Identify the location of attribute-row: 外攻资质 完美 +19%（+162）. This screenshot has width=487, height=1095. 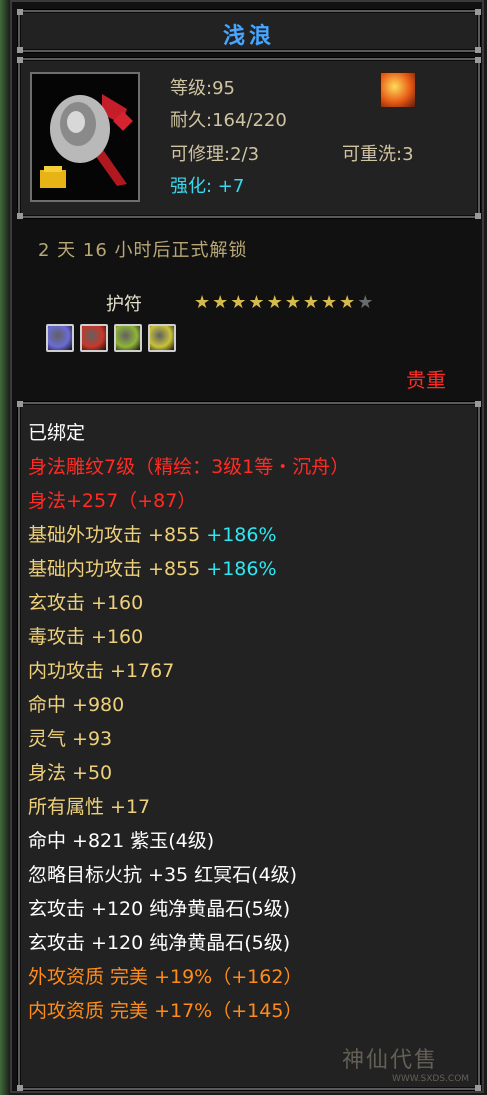
(188, 977).